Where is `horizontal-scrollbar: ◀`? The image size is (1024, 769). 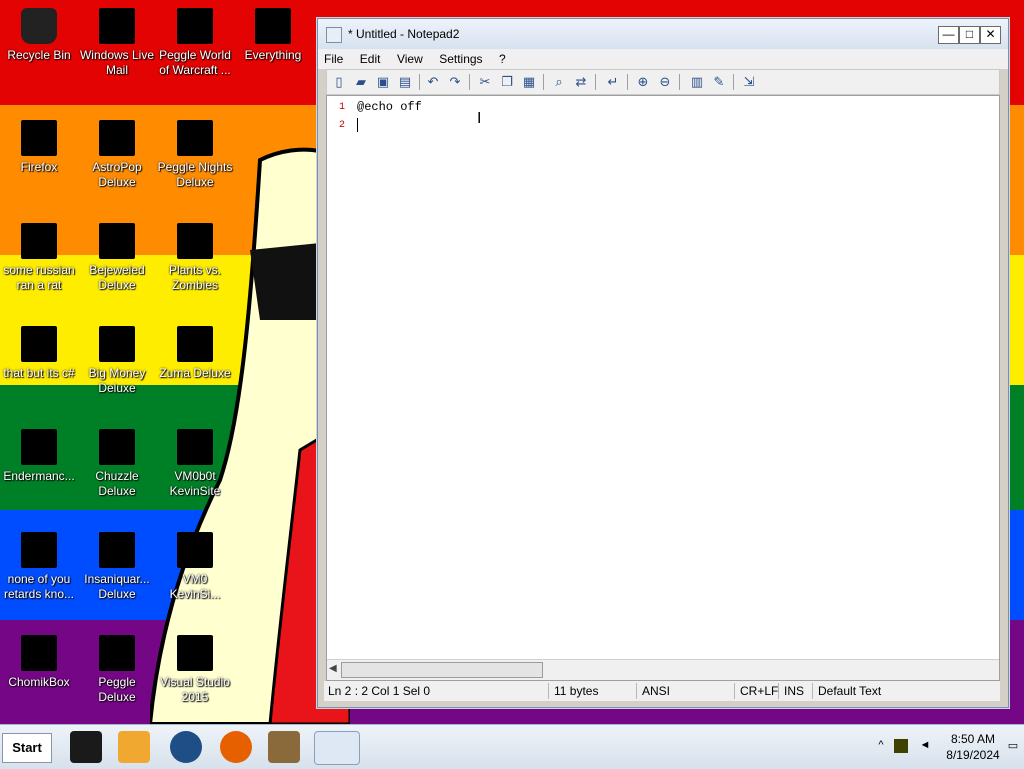 horizontal-scrollbar: ◀ is located at coordinates (663, 669).